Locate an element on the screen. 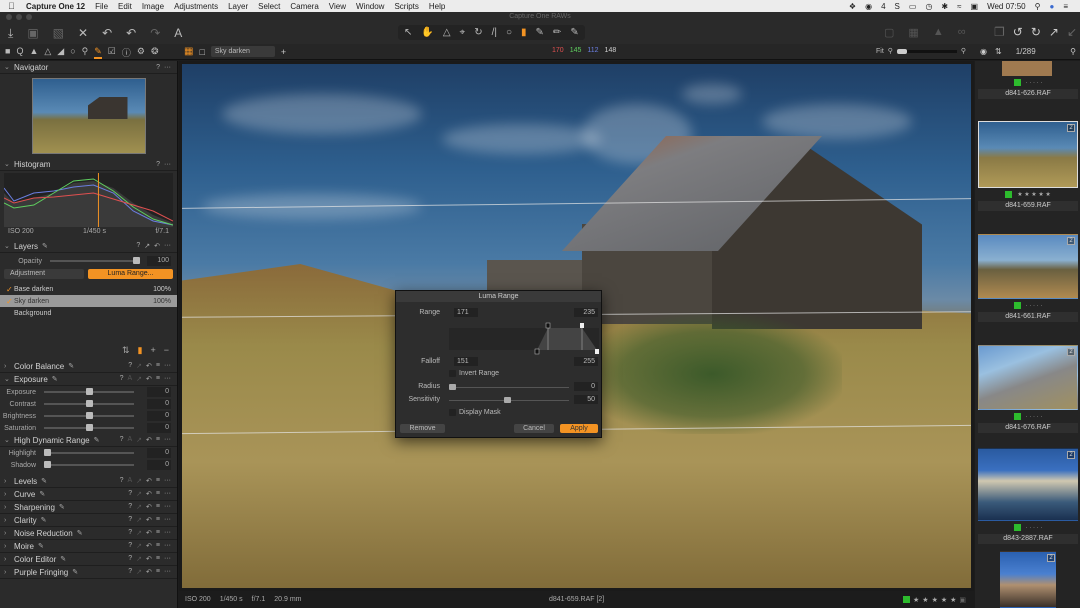 This screenshot has height=608, width=1080. menu-help: Help is located at coordinates (437, 6).